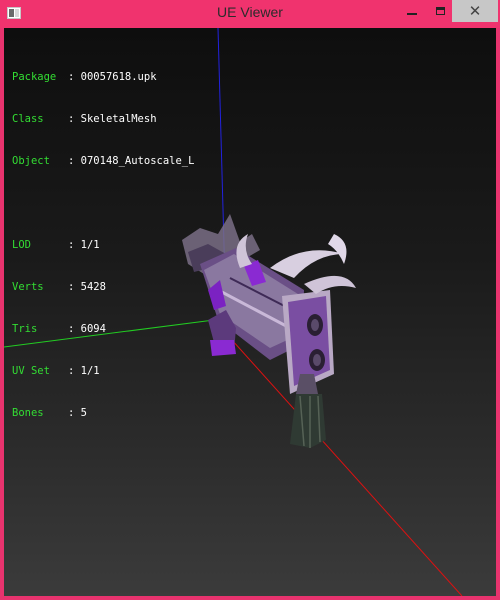 The image size is (500, 600). I want to click on close-button: ✕, so click(475, 11).